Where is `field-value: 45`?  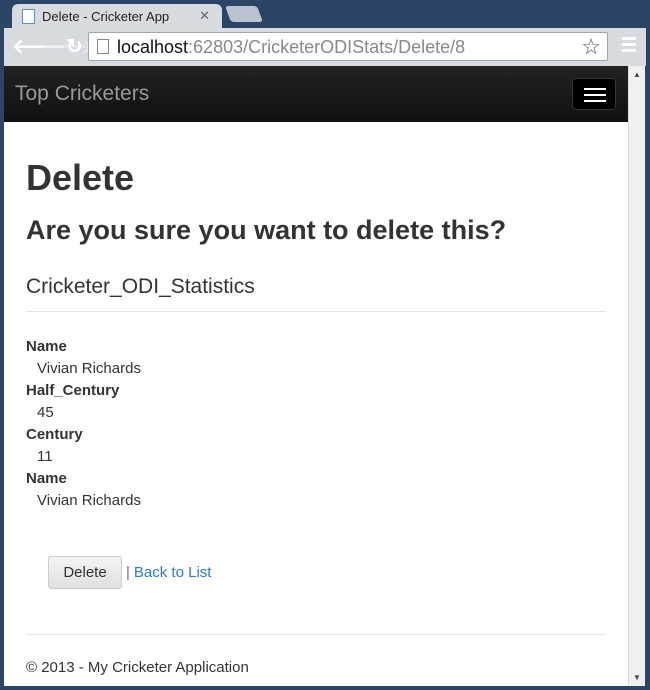 field-value: 45 is located at coordinates (45, 412).